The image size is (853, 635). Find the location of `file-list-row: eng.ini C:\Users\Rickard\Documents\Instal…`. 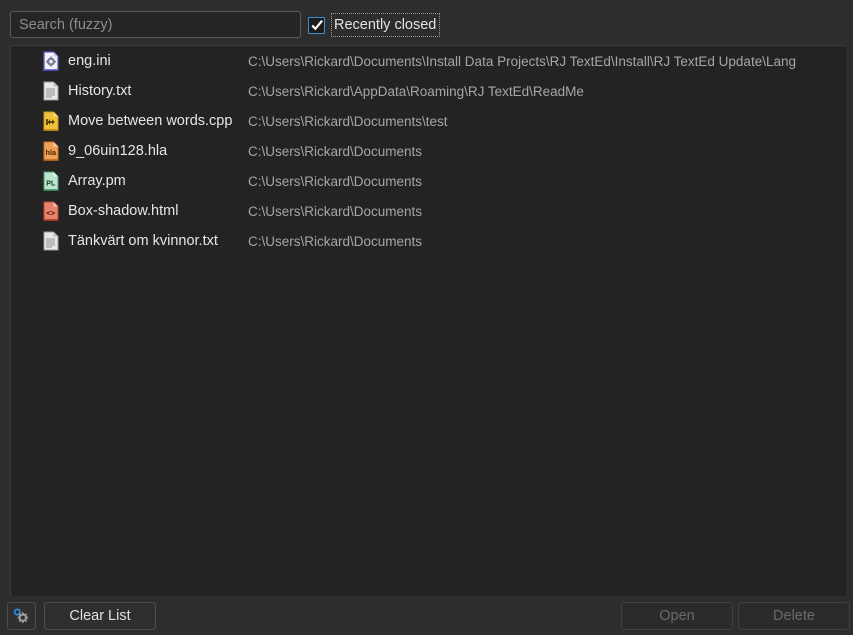

file-list-row: eng.ini C:\Users\Rickard\Documents\Instal… is located at coordinates (428, 61).